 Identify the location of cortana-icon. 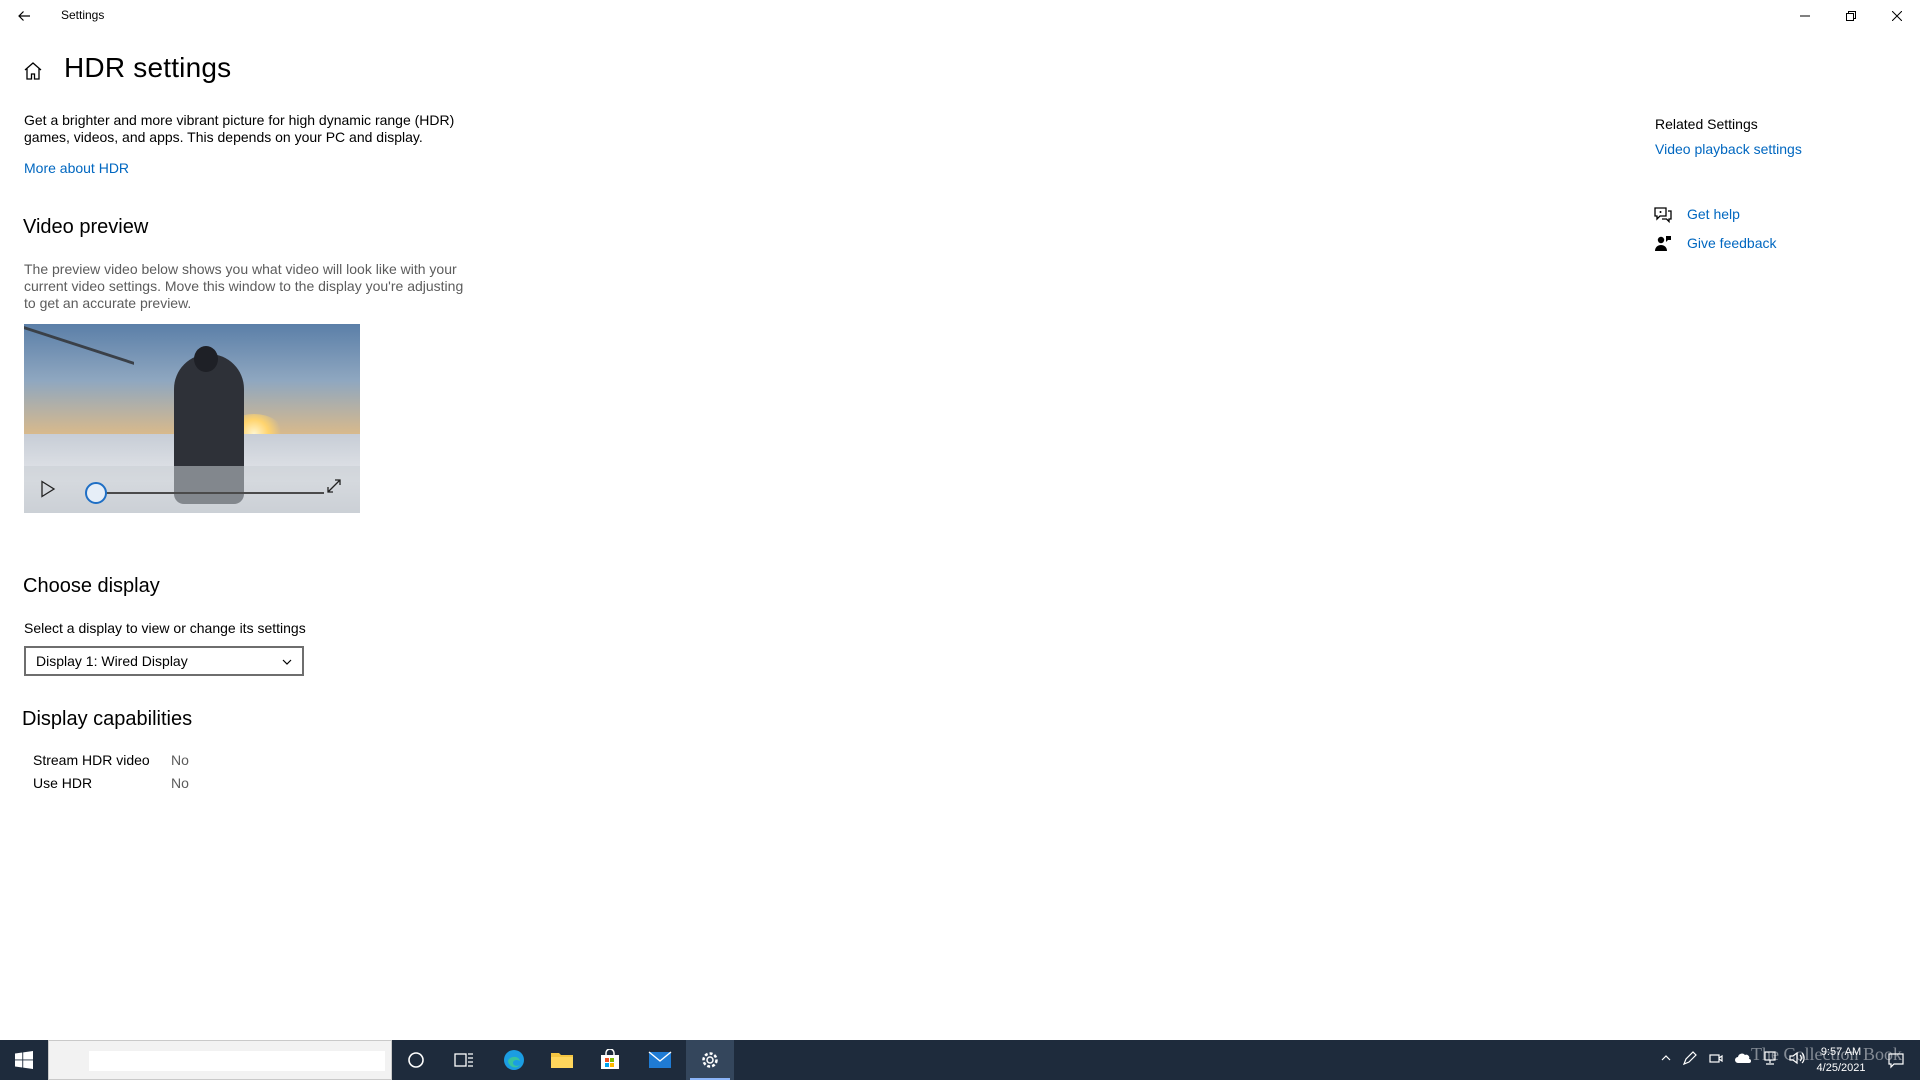
(416, 1060).